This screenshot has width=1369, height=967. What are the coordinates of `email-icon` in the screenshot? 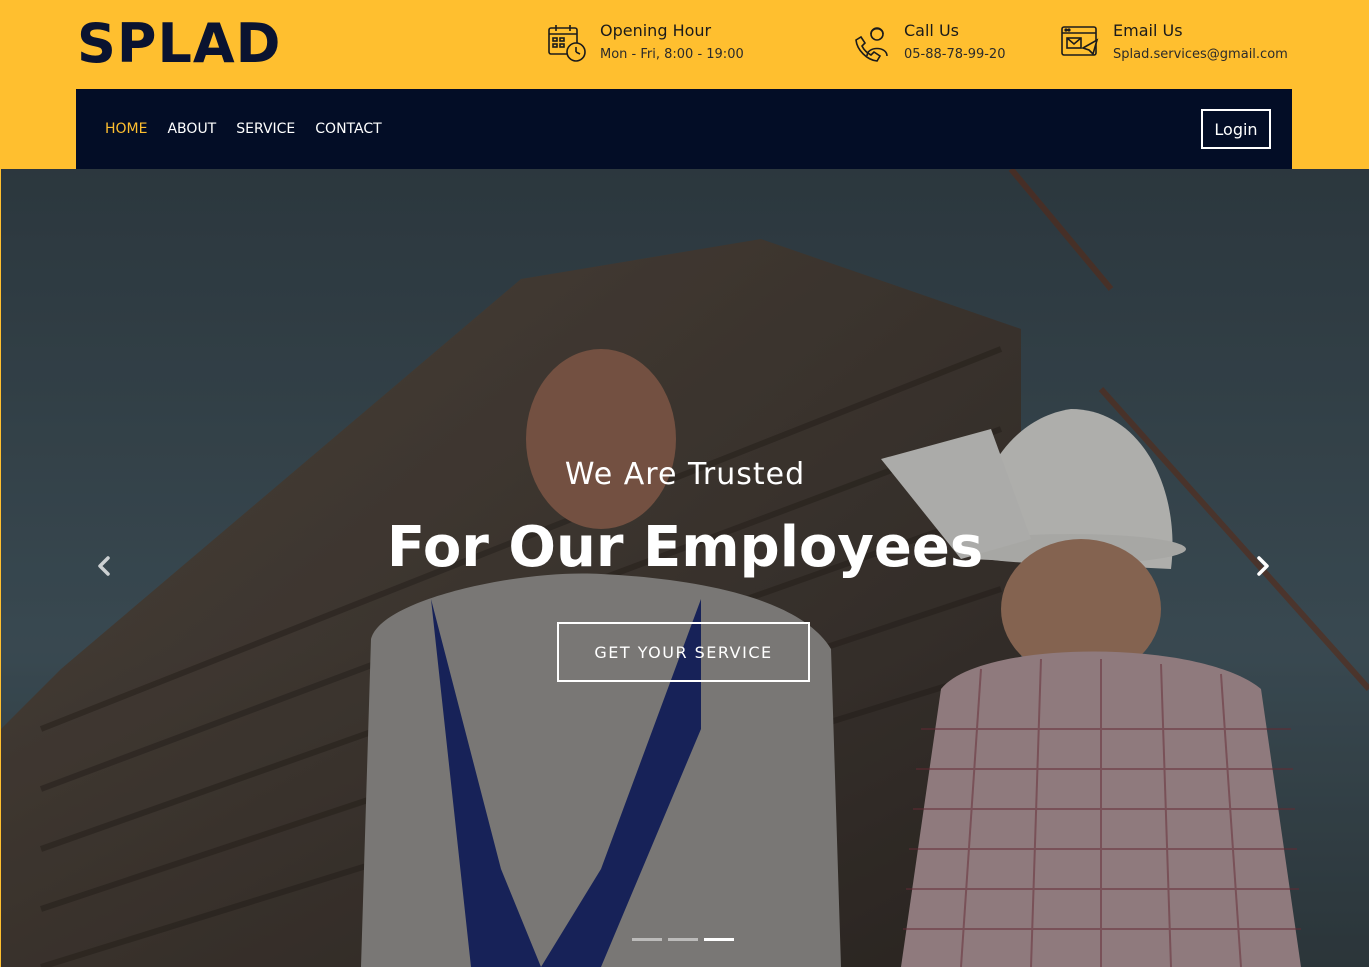 It's located at (1080, 41).